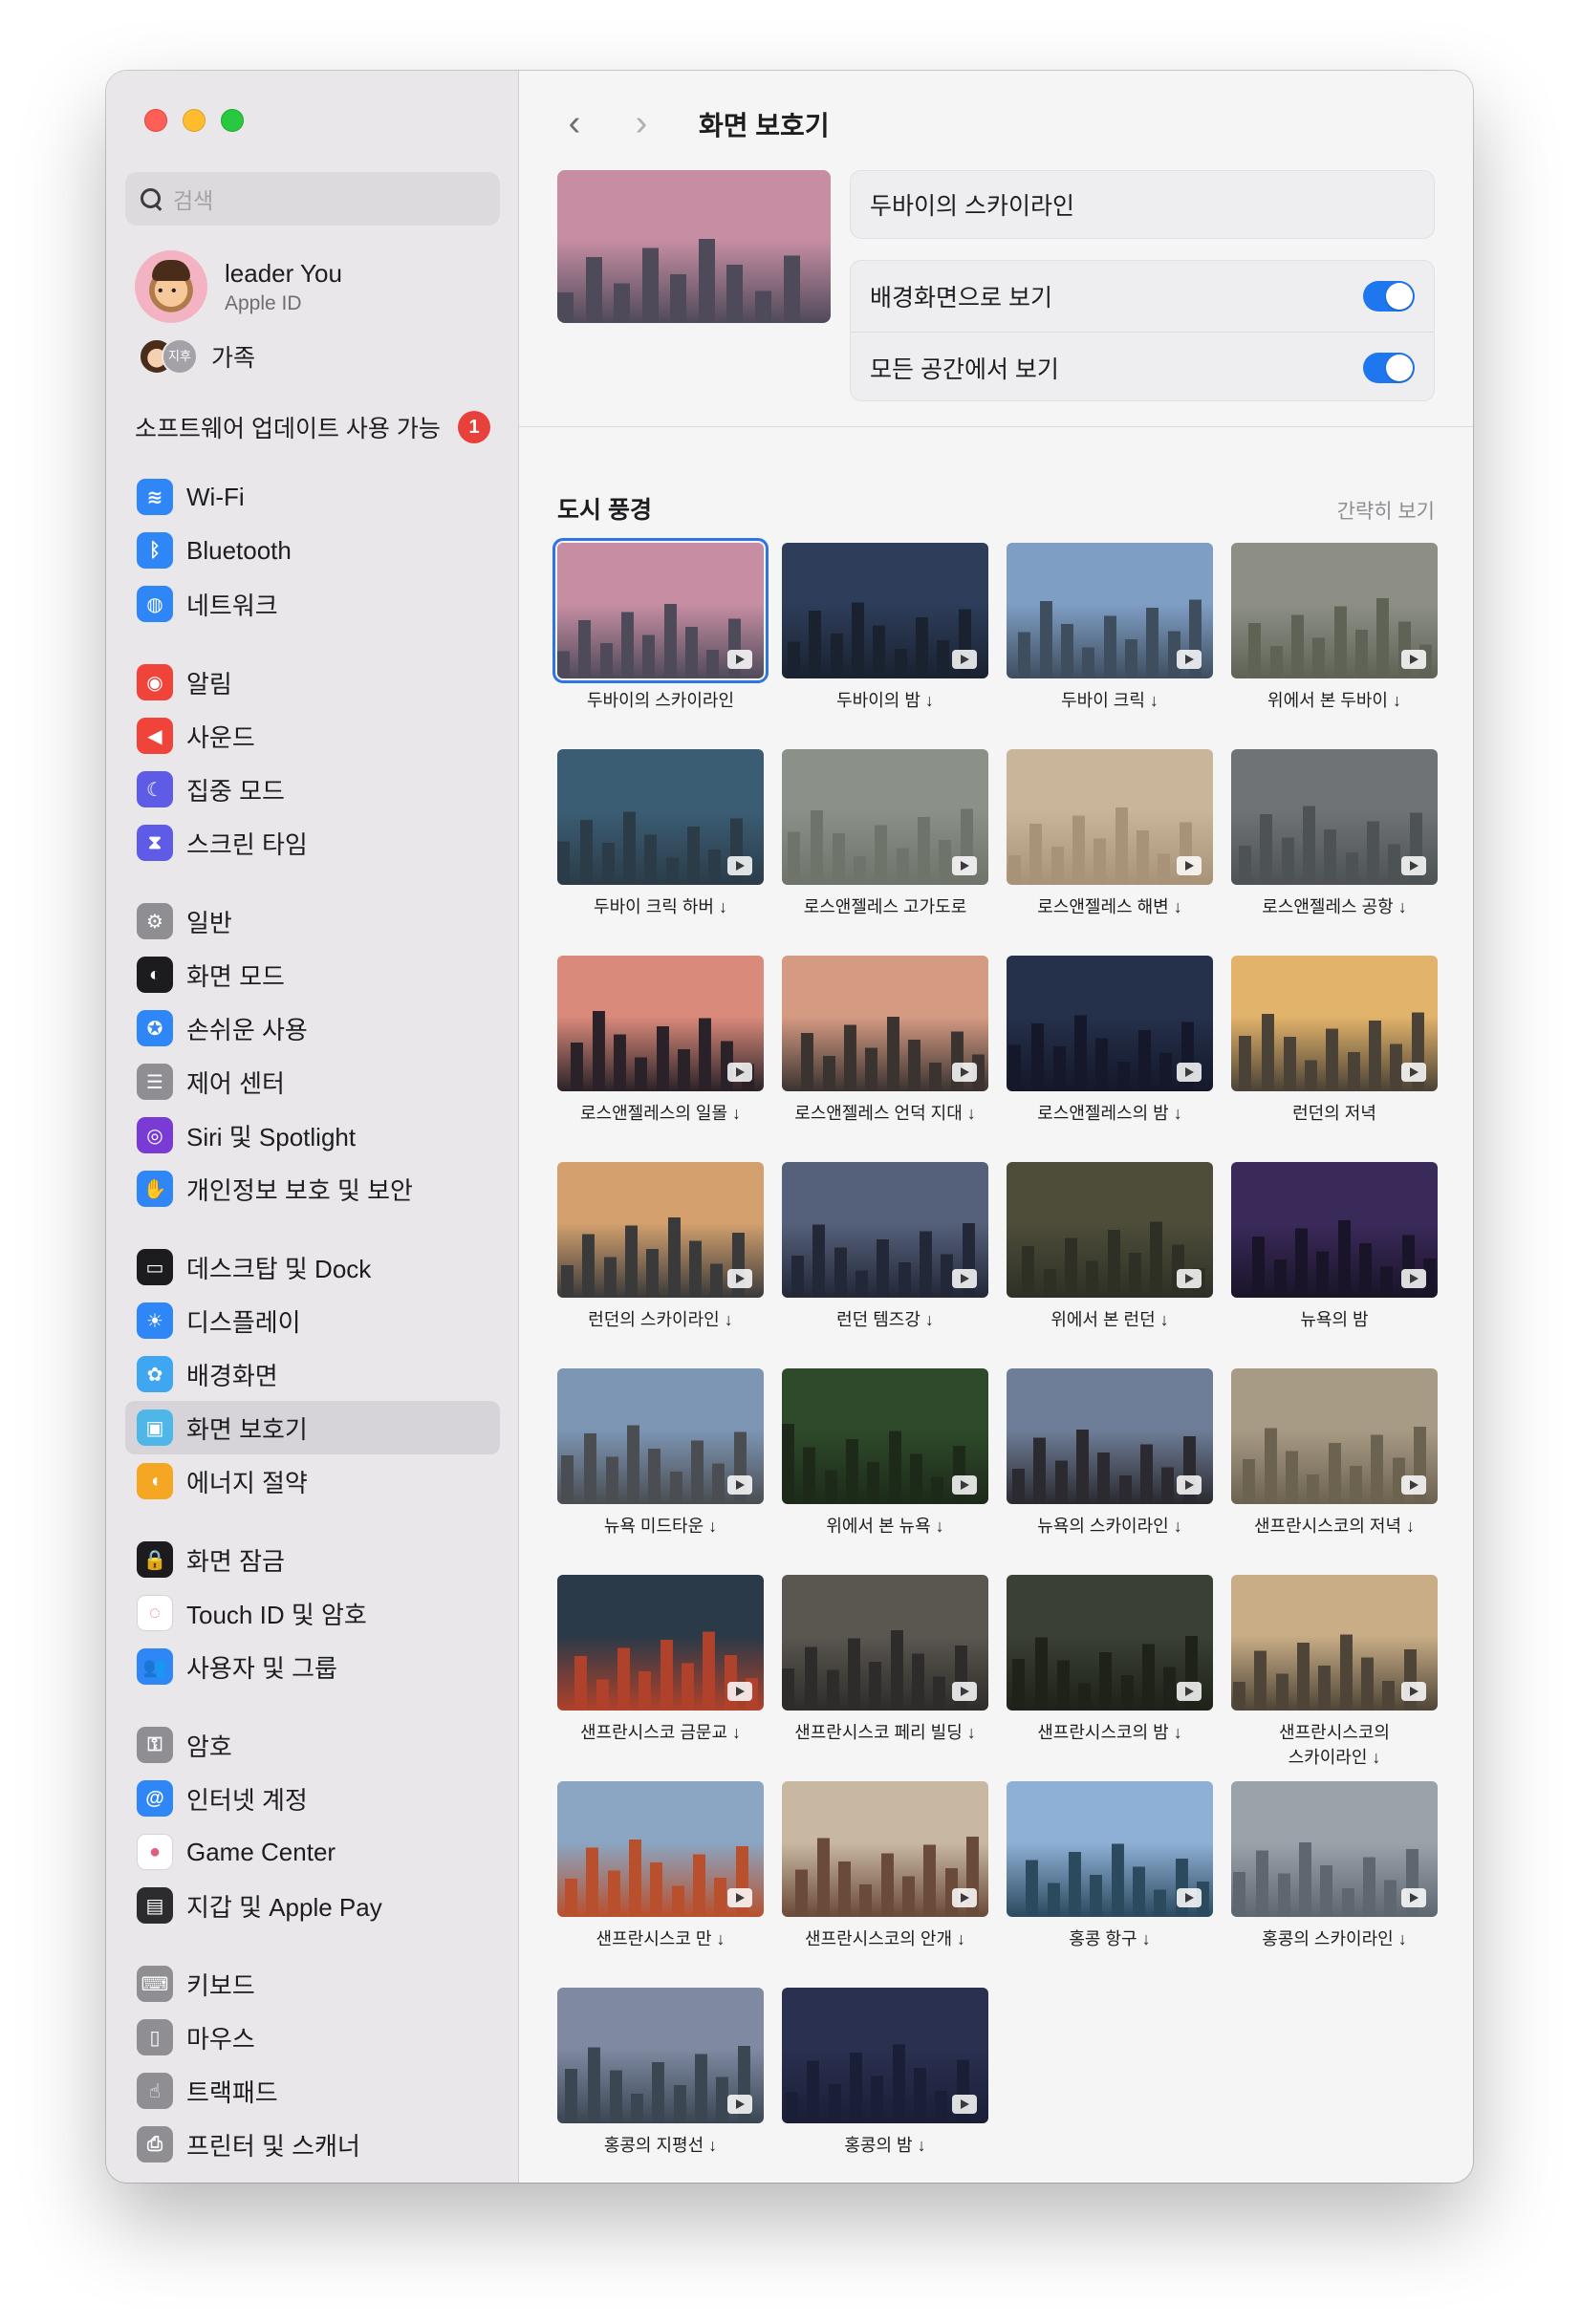 This screenshot has width=1581, height=2324. I want to click on sidebar-item: ⎙ 프린터 및 스캐너, so click(312, 2144).